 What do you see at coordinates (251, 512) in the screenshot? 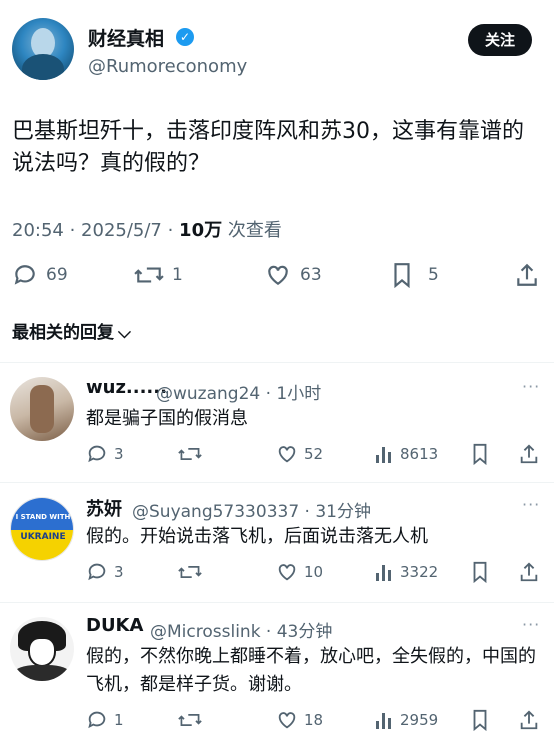
I see `reply-handle-time: @Suyang57330337 · 31分钟` at bounding box center [251, 512].